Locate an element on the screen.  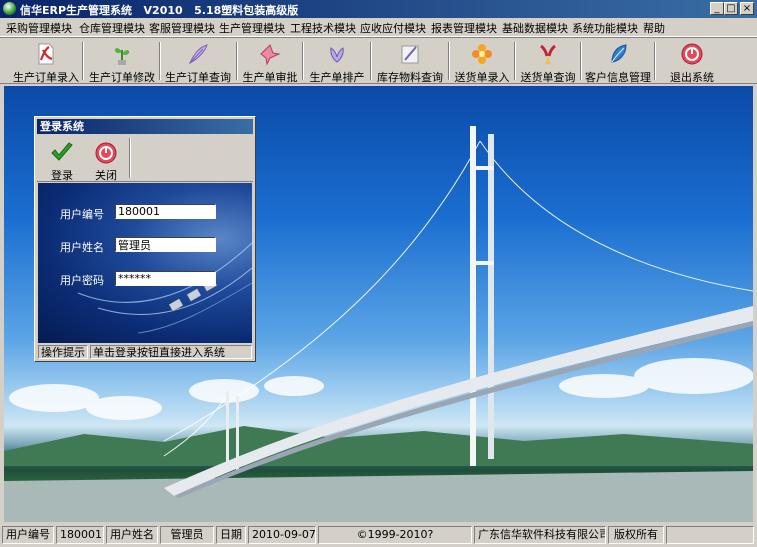
lily-icon is located at coordinates (337, 55).